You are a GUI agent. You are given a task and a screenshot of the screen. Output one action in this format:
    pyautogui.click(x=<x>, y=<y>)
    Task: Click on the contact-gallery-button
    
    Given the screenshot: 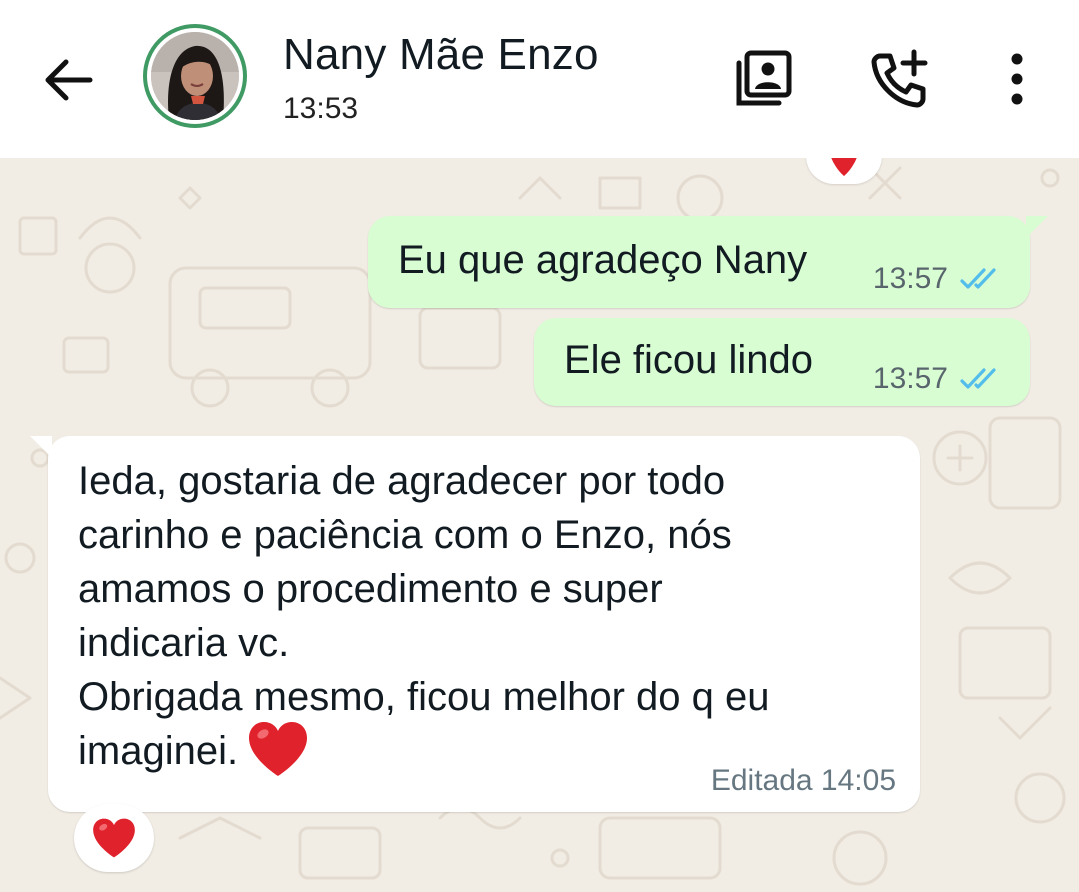 What is the action you would take?
    pyautogui.click(x=763, y=79)
    